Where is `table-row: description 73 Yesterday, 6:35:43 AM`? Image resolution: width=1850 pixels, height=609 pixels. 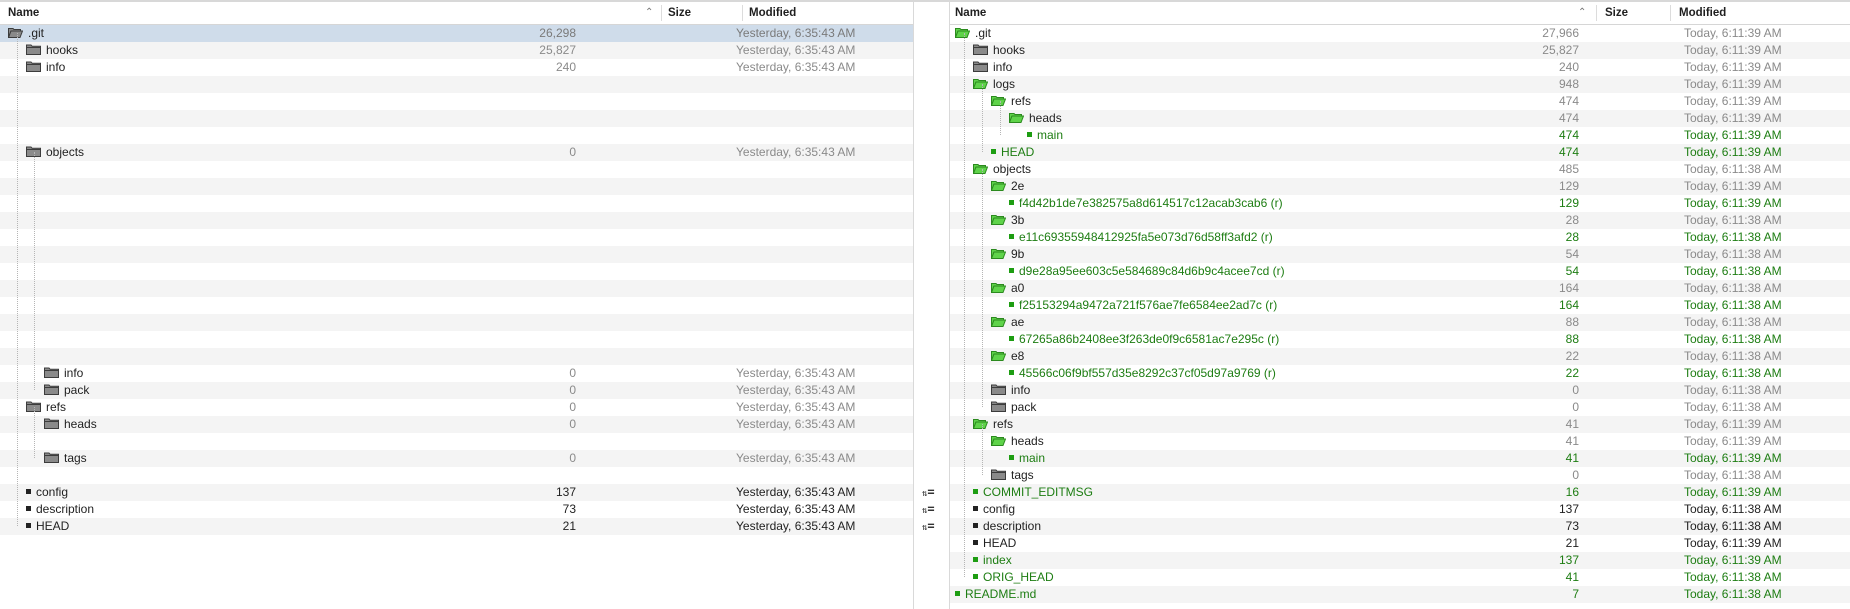 table-row: description 73 Yesterday, 6:35:43 AM is located at coordinates (456, 509).